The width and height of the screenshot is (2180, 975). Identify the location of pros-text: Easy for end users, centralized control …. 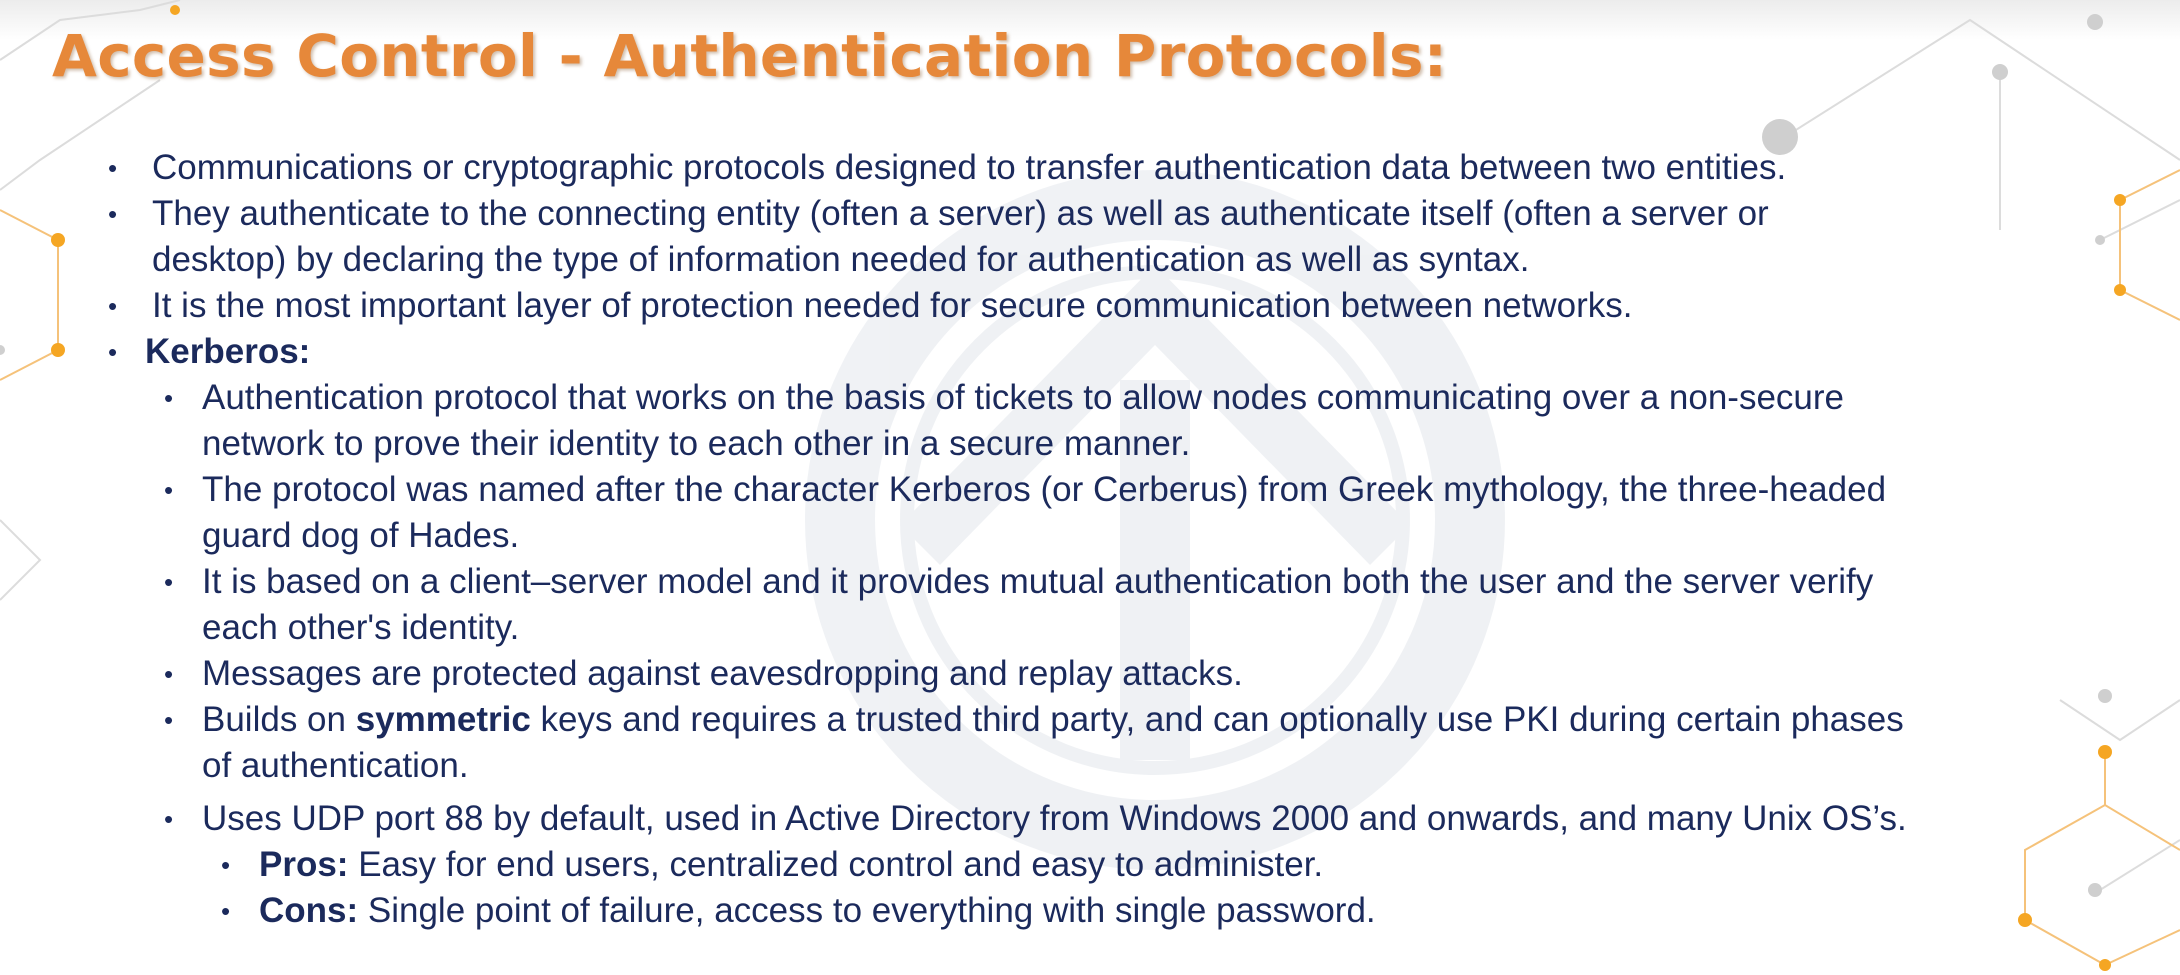
(836, 864).